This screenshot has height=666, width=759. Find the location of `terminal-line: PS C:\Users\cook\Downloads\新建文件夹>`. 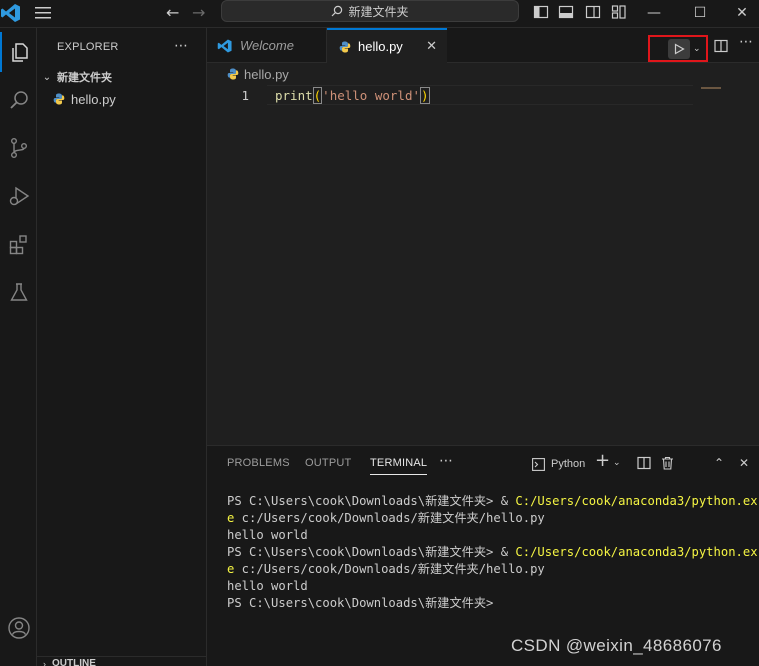

terminal-line: PS C:\Users\cook\Downloads\新建文件夹> is located at coordinates (360, 603).